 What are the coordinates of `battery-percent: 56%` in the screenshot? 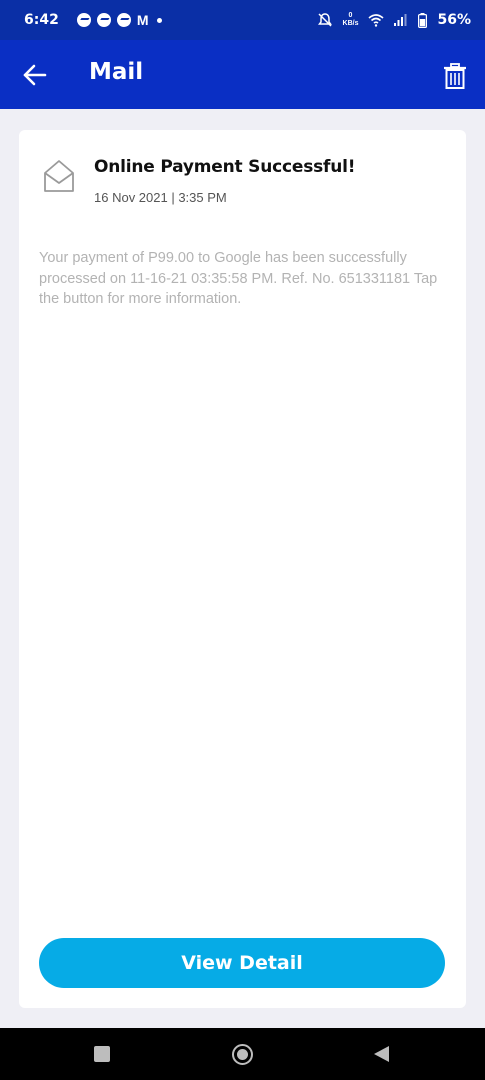 It's located at (454, 20).